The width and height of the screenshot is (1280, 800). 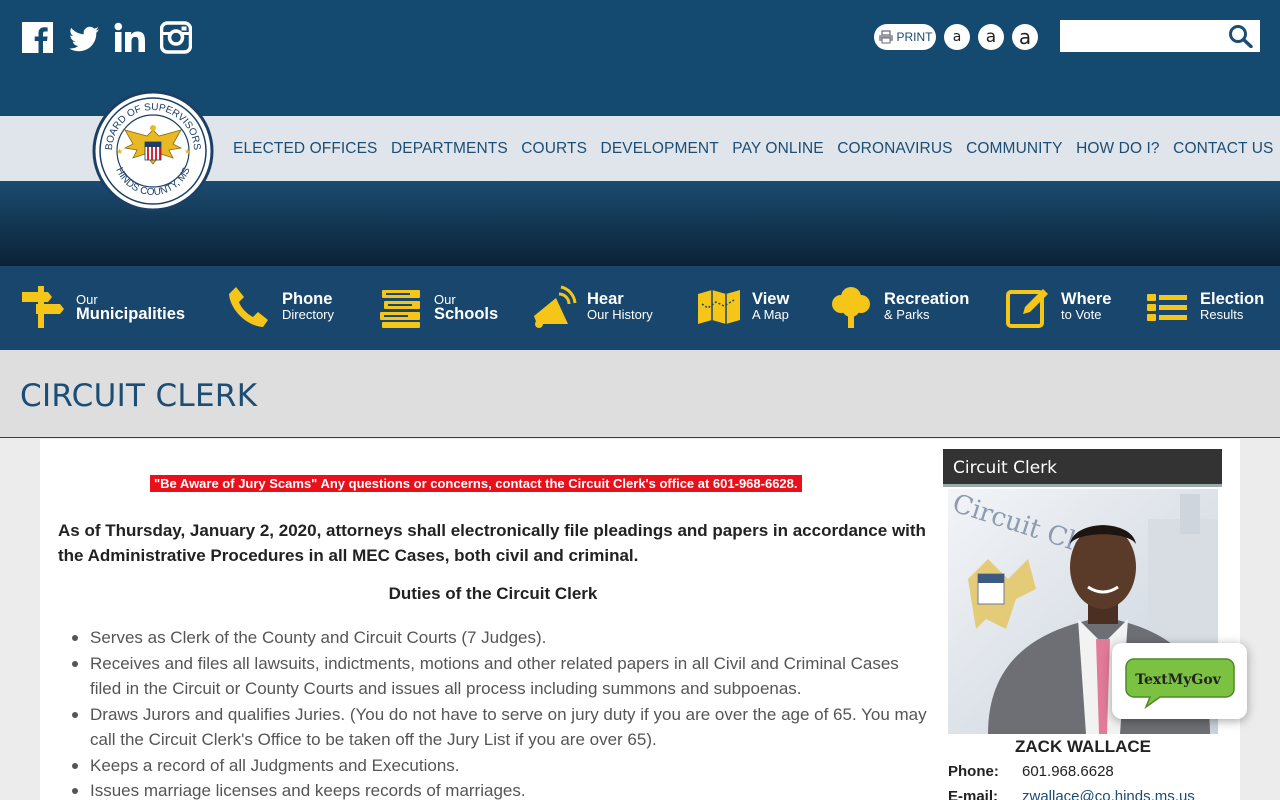 I want to click on quick-link-bottom: Schools, so click(x=466, y=314).